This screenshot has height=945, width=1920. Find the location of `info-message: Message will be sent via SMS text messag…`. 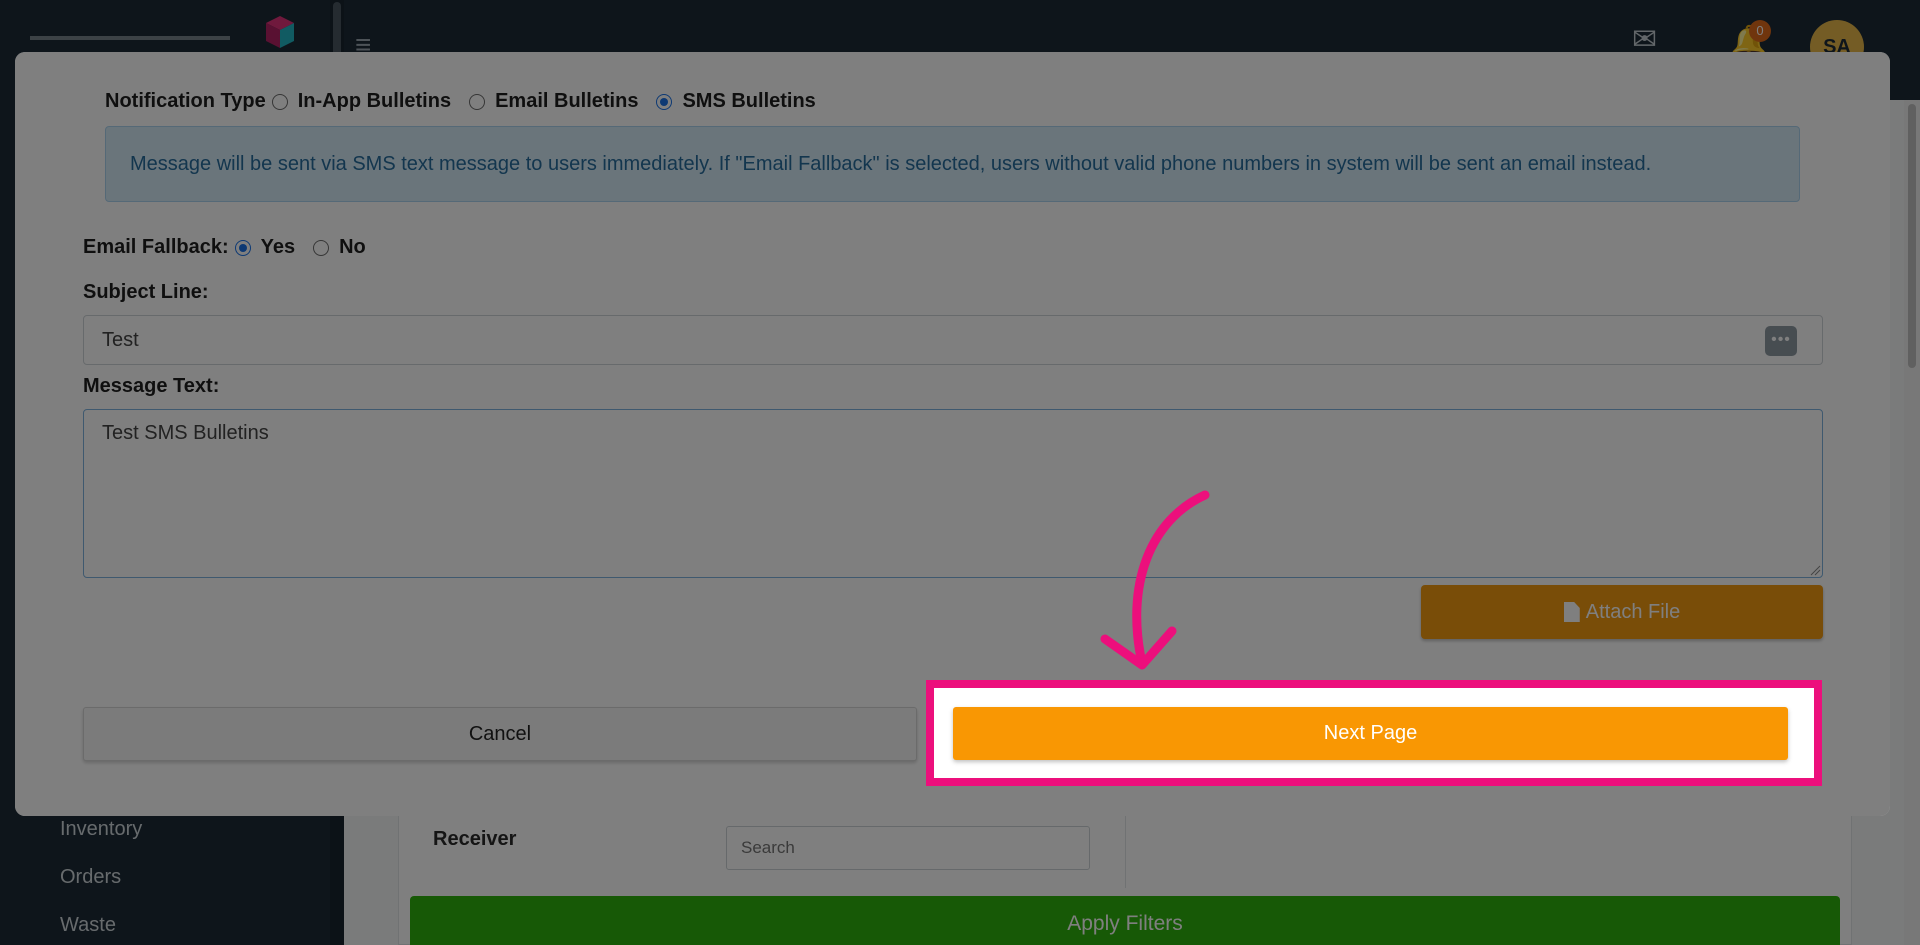

info-message: Message will be sent via SMS text messag… is located at coordinates (891, 163).